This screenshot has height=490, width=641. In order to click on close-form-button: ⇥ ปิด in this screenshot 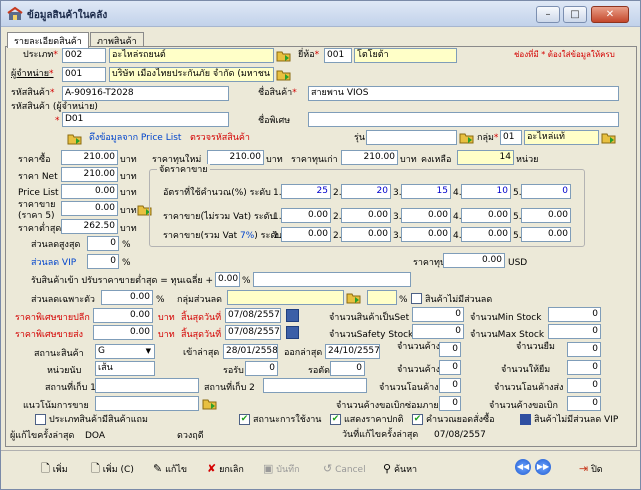, I will do `click(591, 469)`.